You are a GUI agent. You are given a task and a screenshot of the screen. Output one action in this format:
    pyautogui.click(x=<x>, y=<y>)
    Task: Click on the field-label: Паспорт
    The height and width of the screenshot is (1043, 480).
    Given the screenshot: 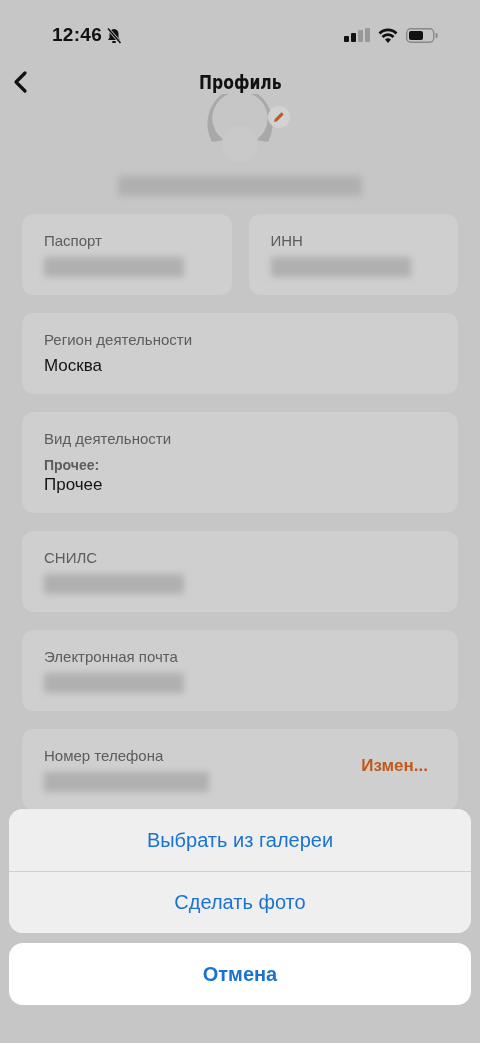 What is the action you would take?
    pyautogui.click(x=73, y=240)
    